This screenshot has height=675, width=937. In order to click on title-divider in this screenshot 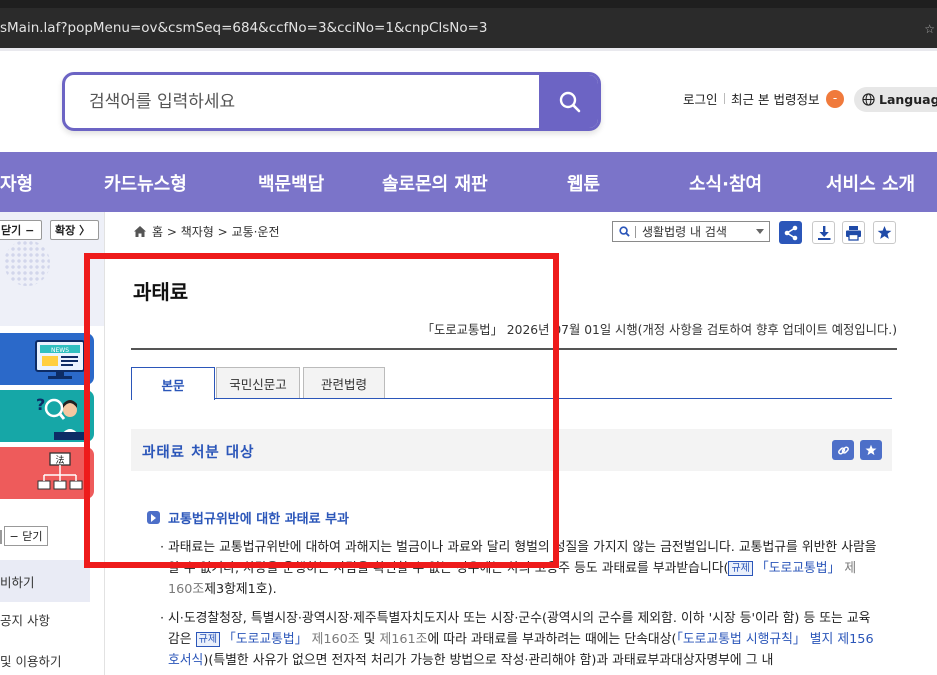, I will do `click(514, 349)`.